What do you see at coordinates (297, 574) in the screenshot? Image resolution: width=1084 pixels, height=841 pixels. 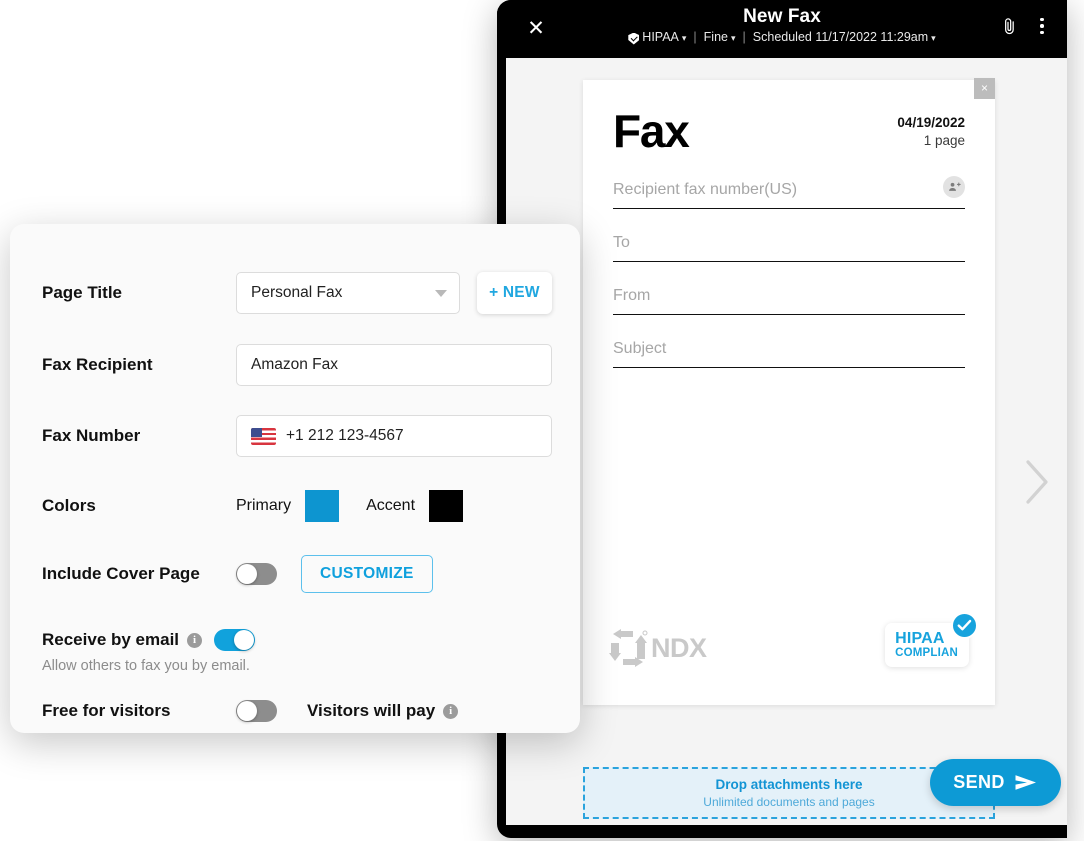 I see `cover-page-row: Include Cover Page CUSTOMIZE` at bounding box center [297, 574].